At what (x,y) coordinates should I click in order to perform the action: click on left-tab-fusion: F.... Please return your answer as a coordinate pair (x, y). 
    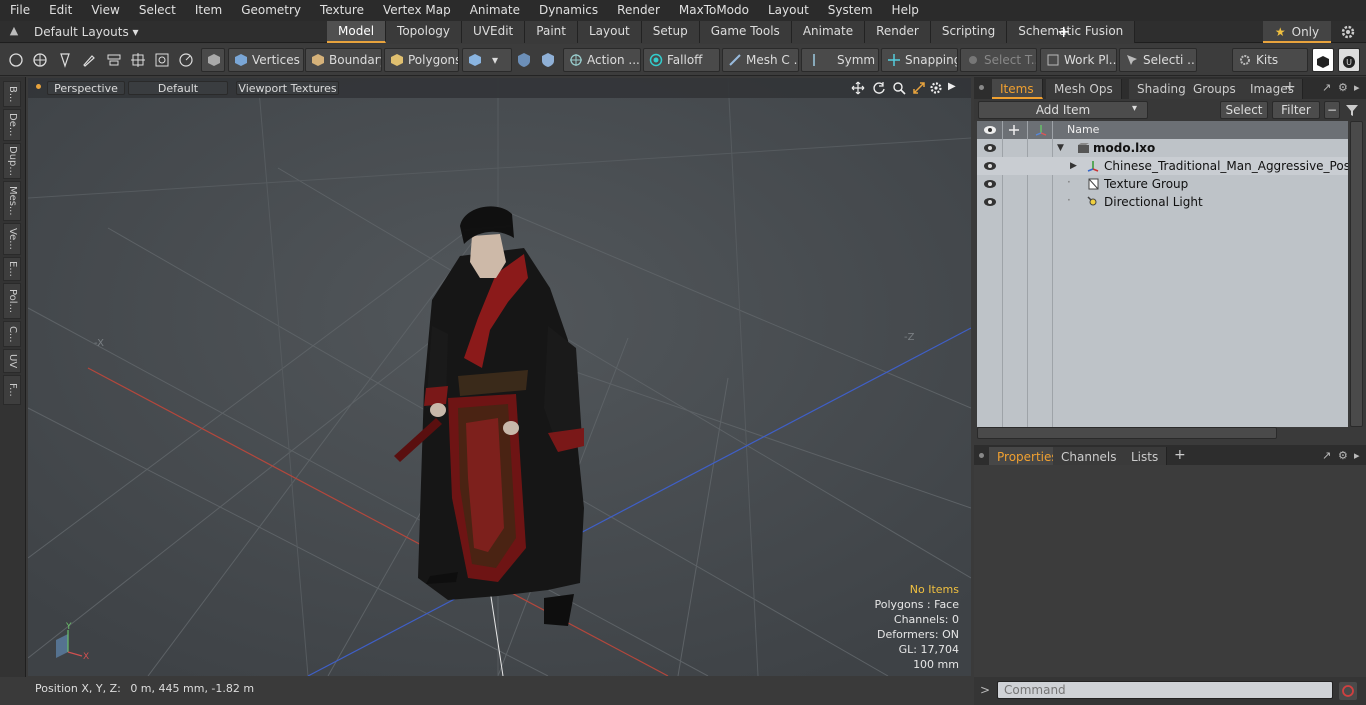
    Looking at the image, I should click on (12, 390).